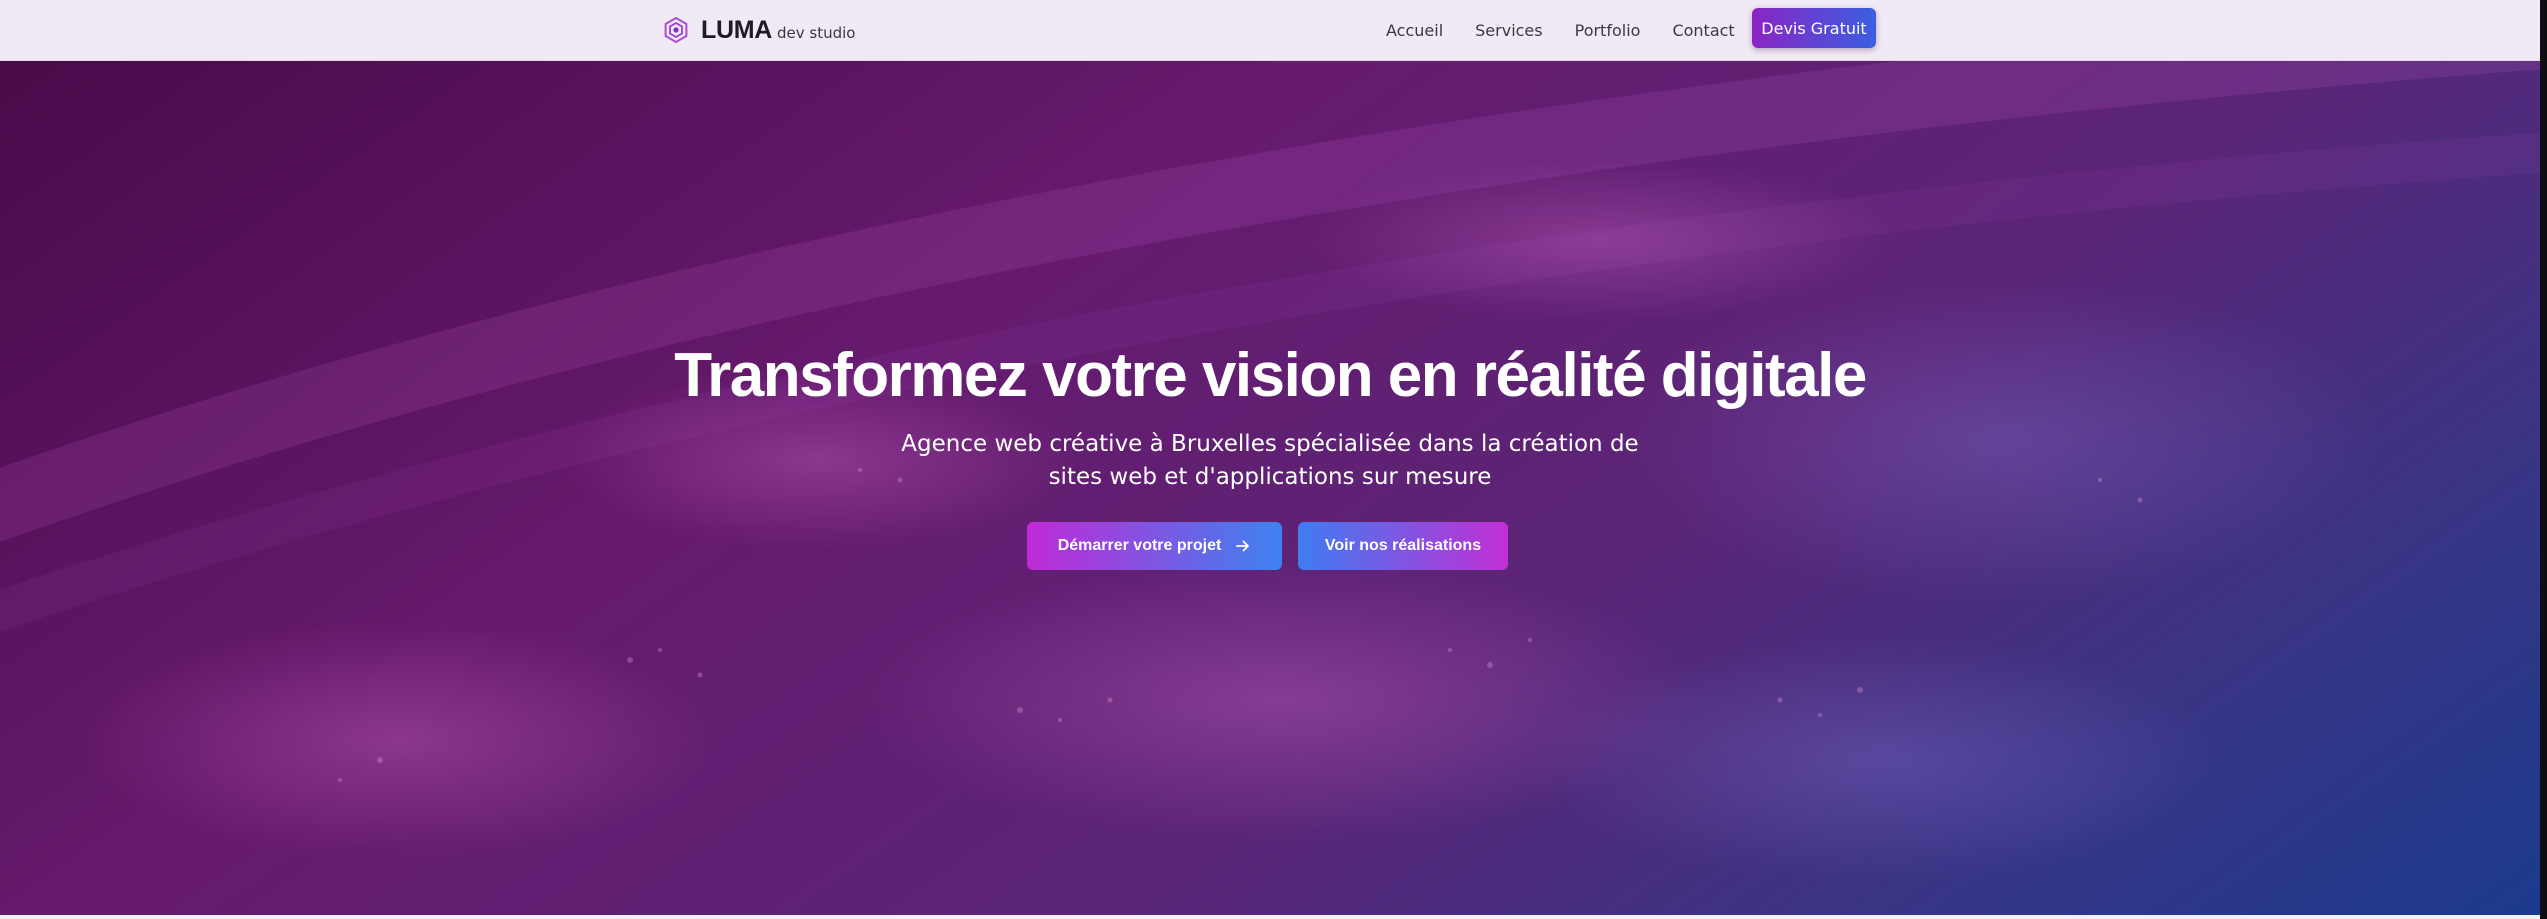 This screenshot has height=919, width=2547. Describe the element at coordinates (1560, 30) in the screenshot. I see `main-nav: Accueil Services Portfolio Contact` at that location.